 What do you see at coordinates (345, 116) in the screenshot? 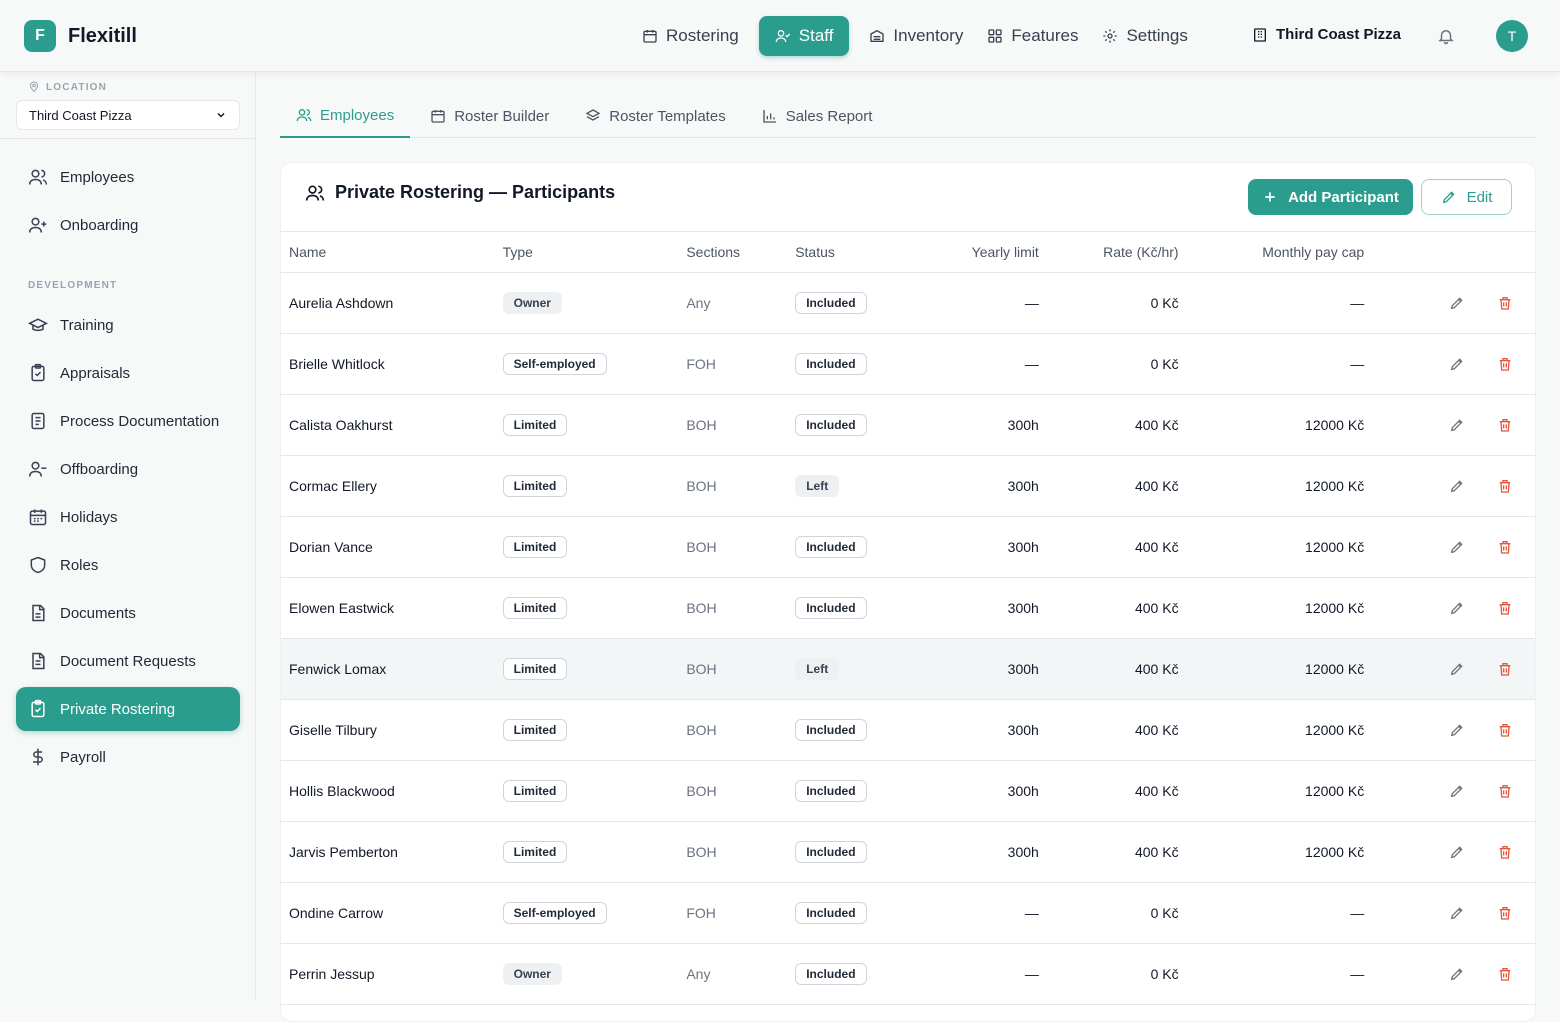
I see `tab-employees: Employees` at bounding box center [345, 116].